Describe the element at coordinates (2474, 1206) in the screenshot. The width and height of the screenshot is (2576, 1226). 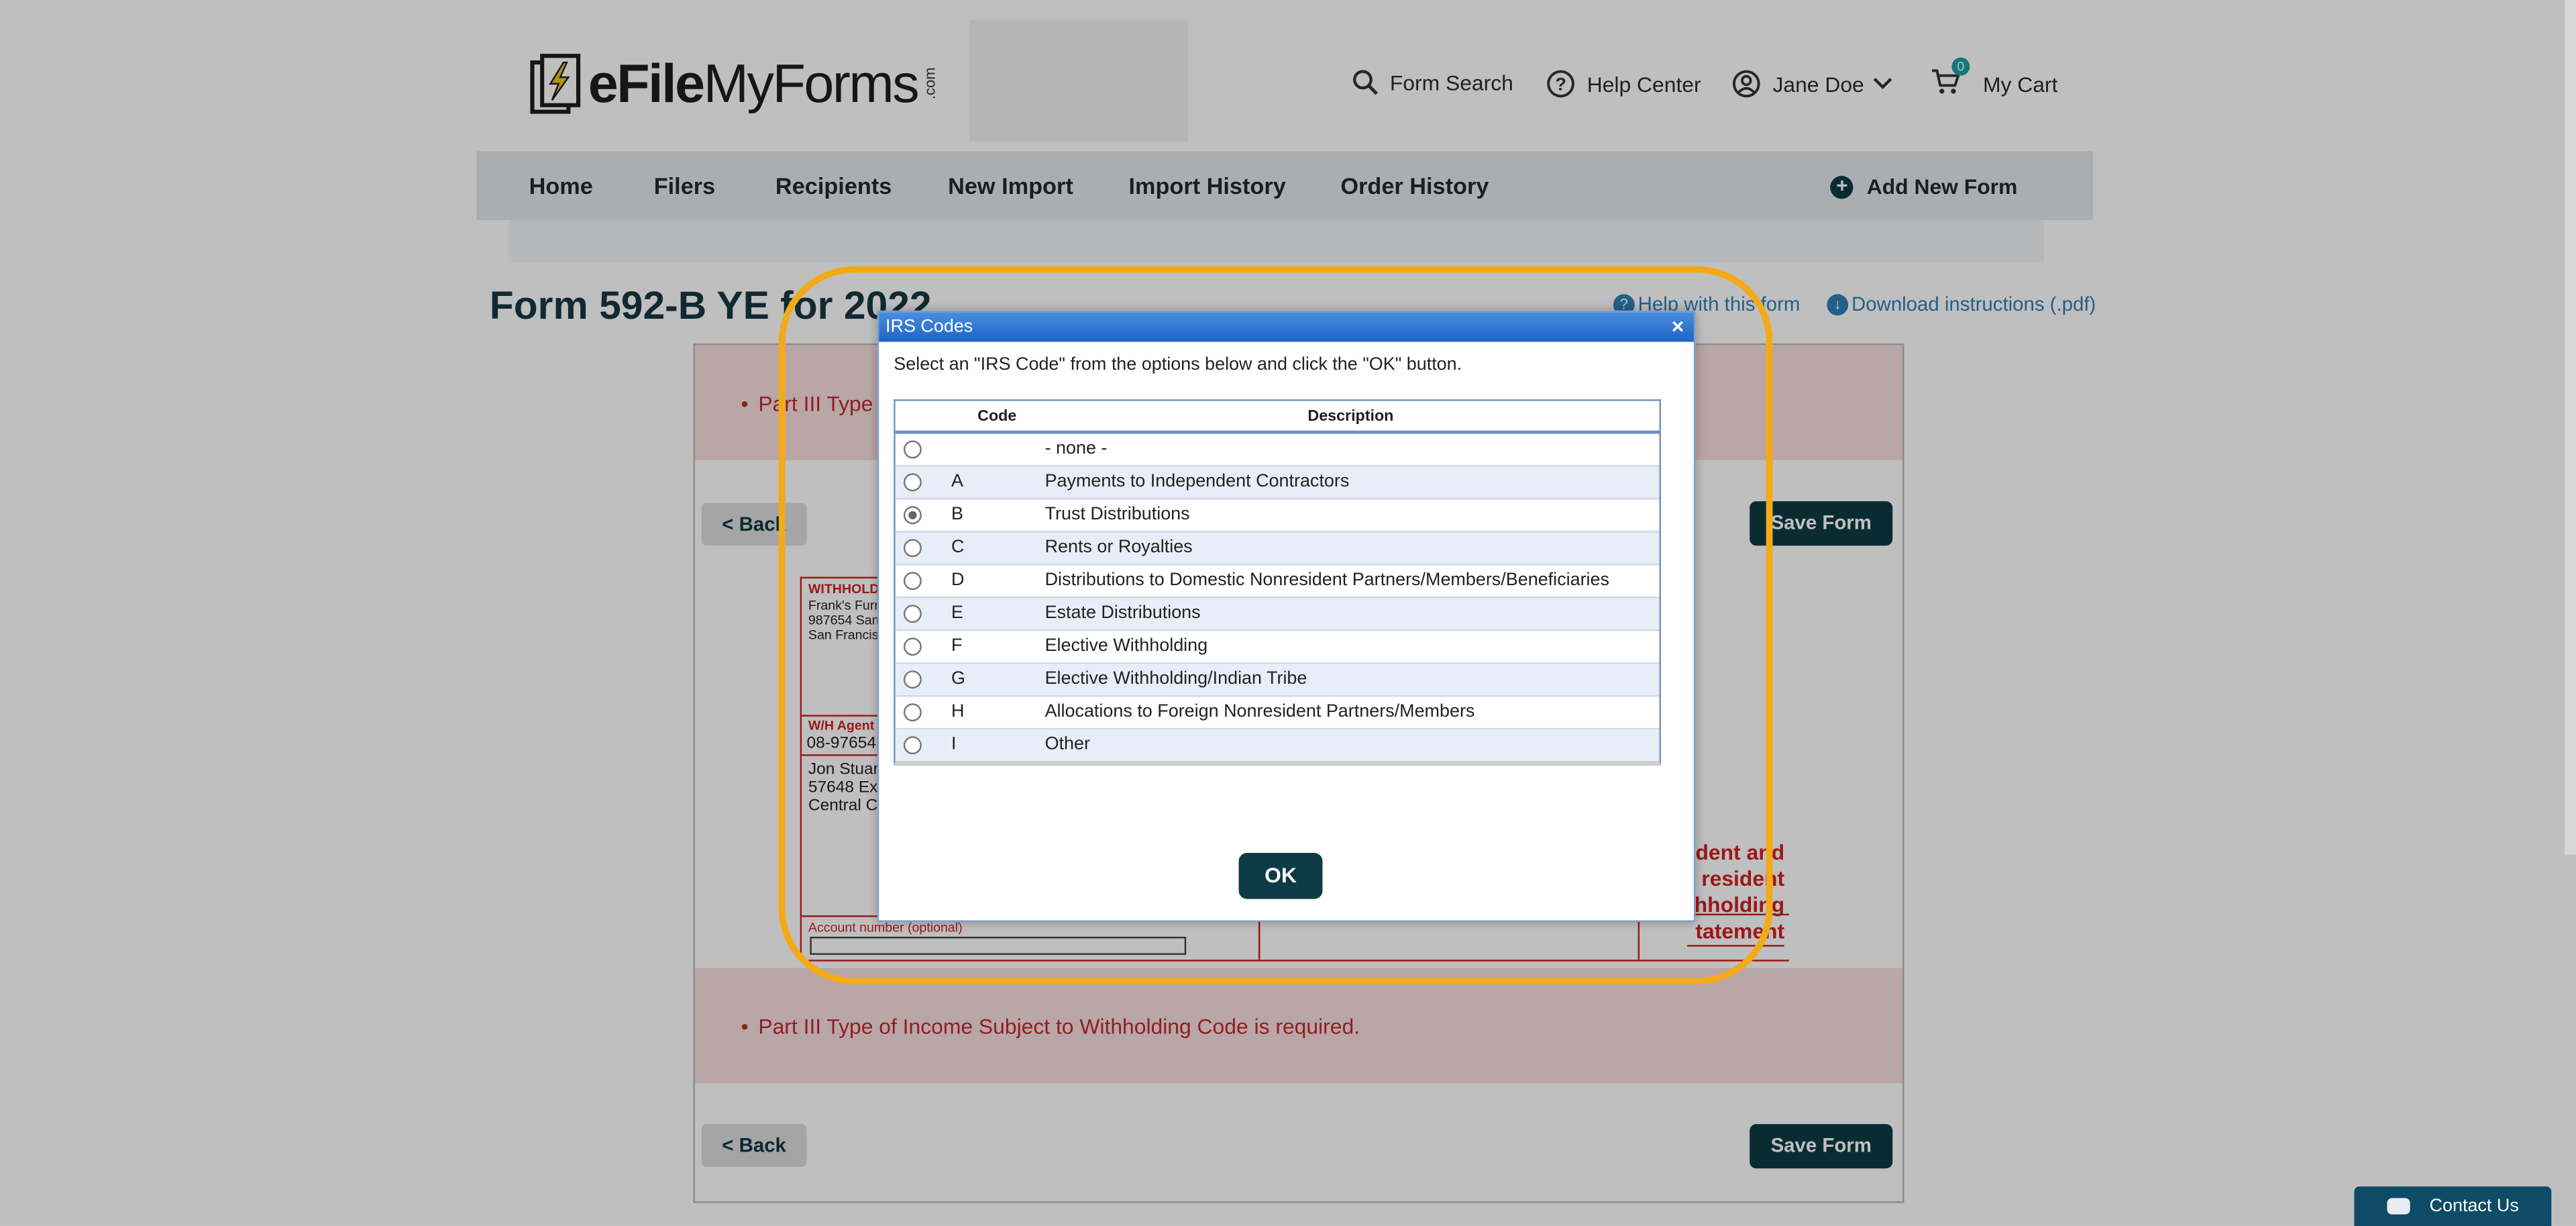
I see `contact-us-label: Contact Us` at that location.